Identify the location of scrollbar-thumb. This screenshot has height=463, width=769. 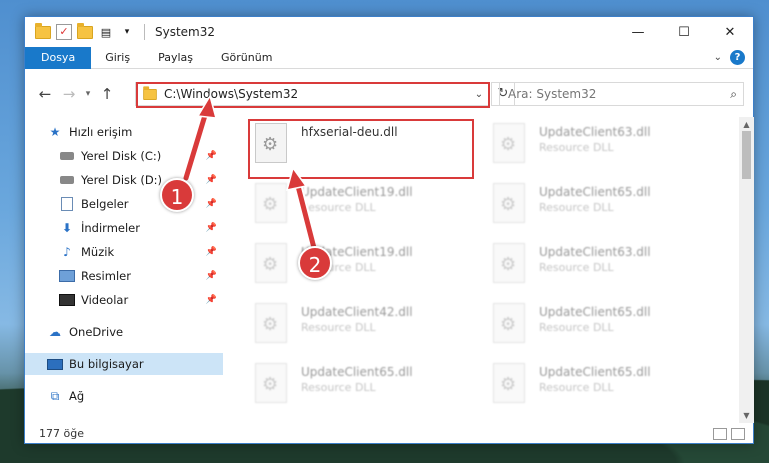
(746, 155).